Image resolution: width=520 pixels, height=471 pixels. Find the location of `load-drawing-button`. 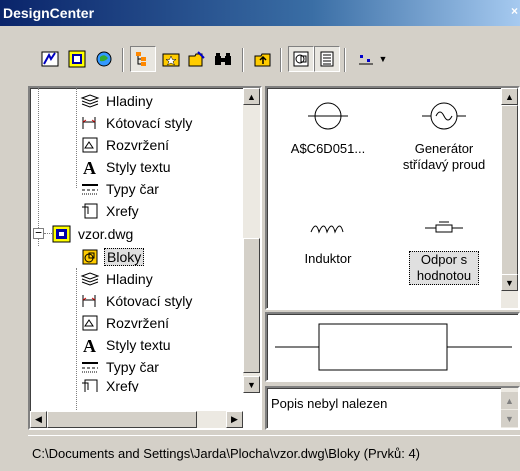

load-drawing-button is located at coordinates (197, 59).